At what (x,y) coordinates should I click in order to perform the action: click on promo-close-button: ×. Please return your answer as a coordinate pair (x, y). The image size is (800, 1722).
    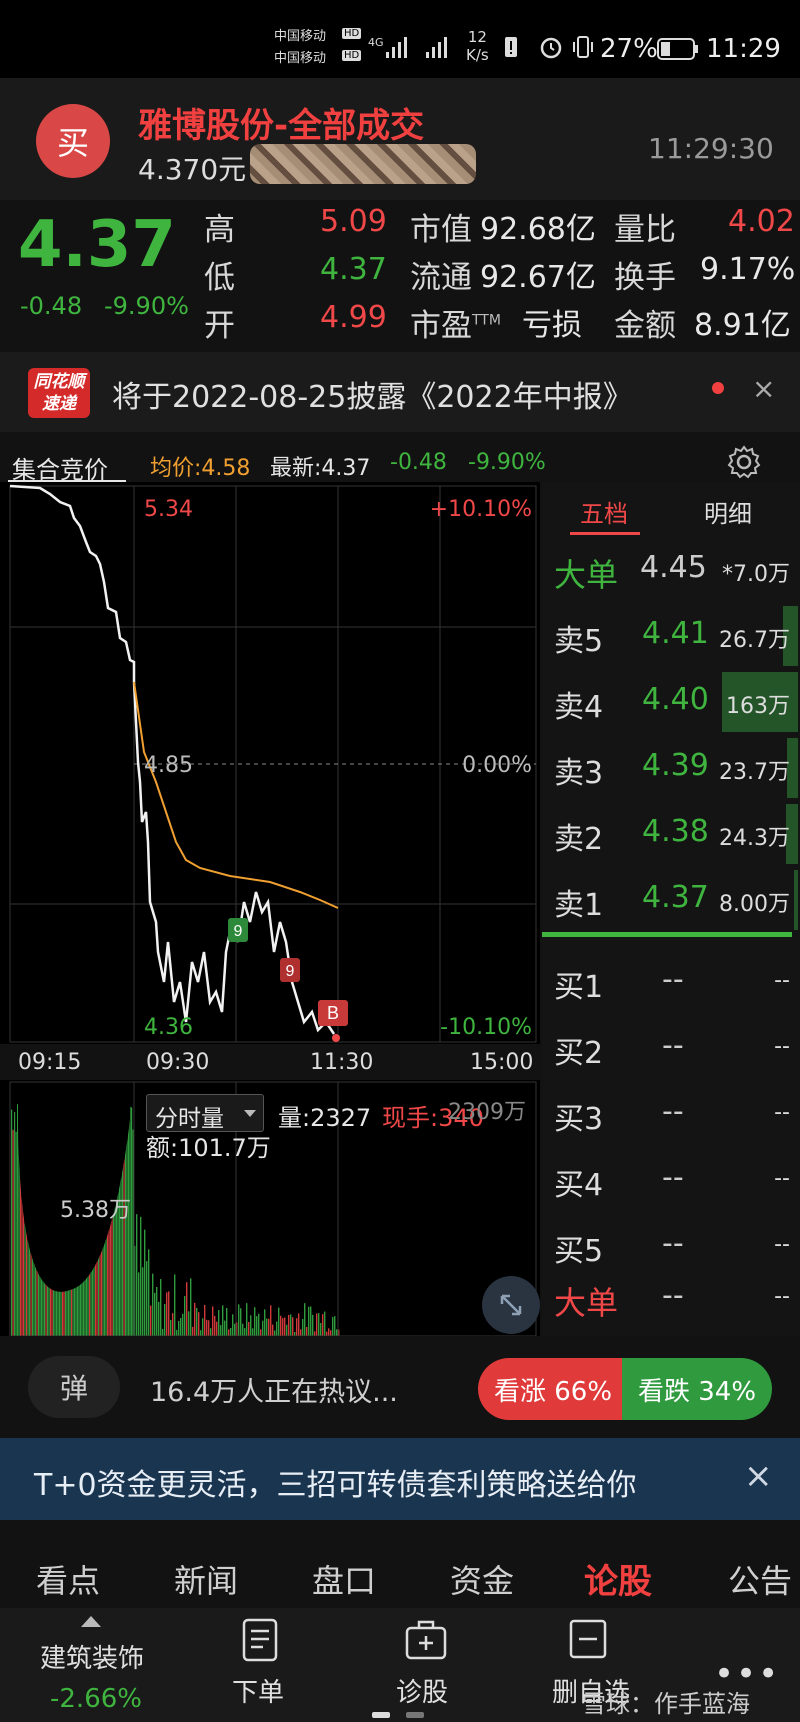
    Looking at the image, I should click on (758, 1476).